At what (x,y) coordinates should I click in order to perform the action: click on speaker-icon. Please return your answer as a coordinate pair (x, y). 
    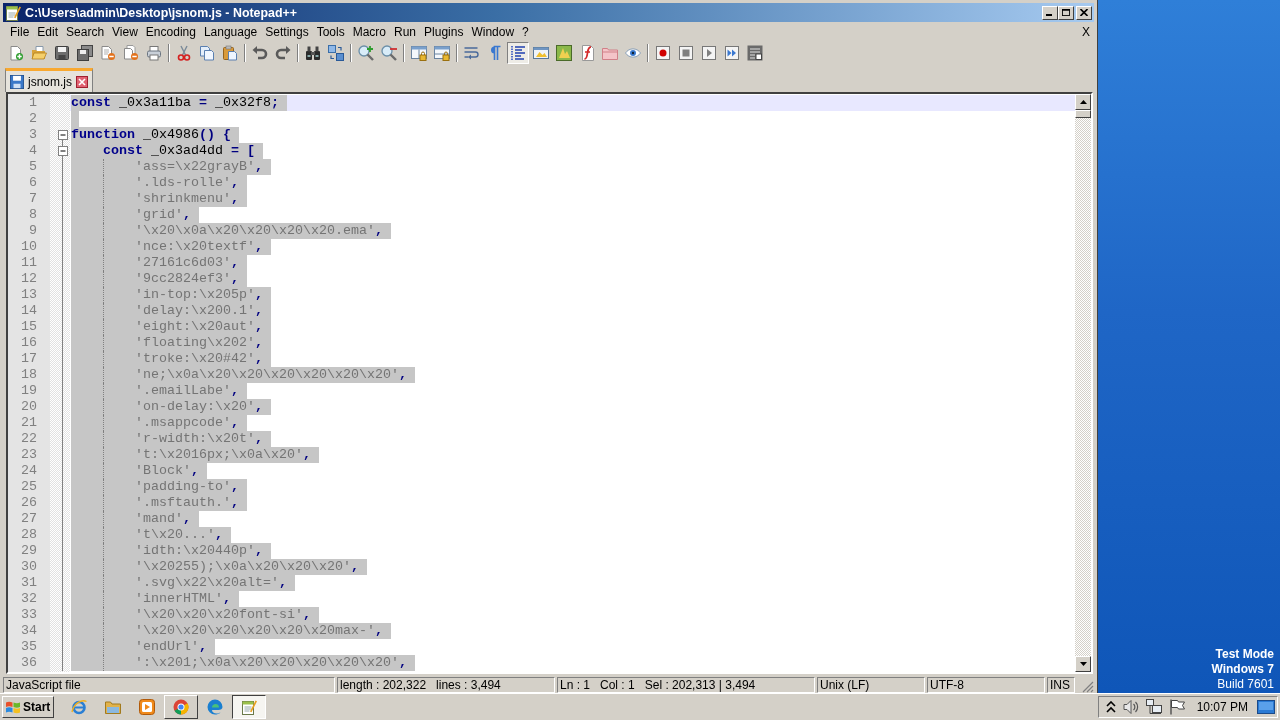
    Looking at the image, I should click on (1130, 707).